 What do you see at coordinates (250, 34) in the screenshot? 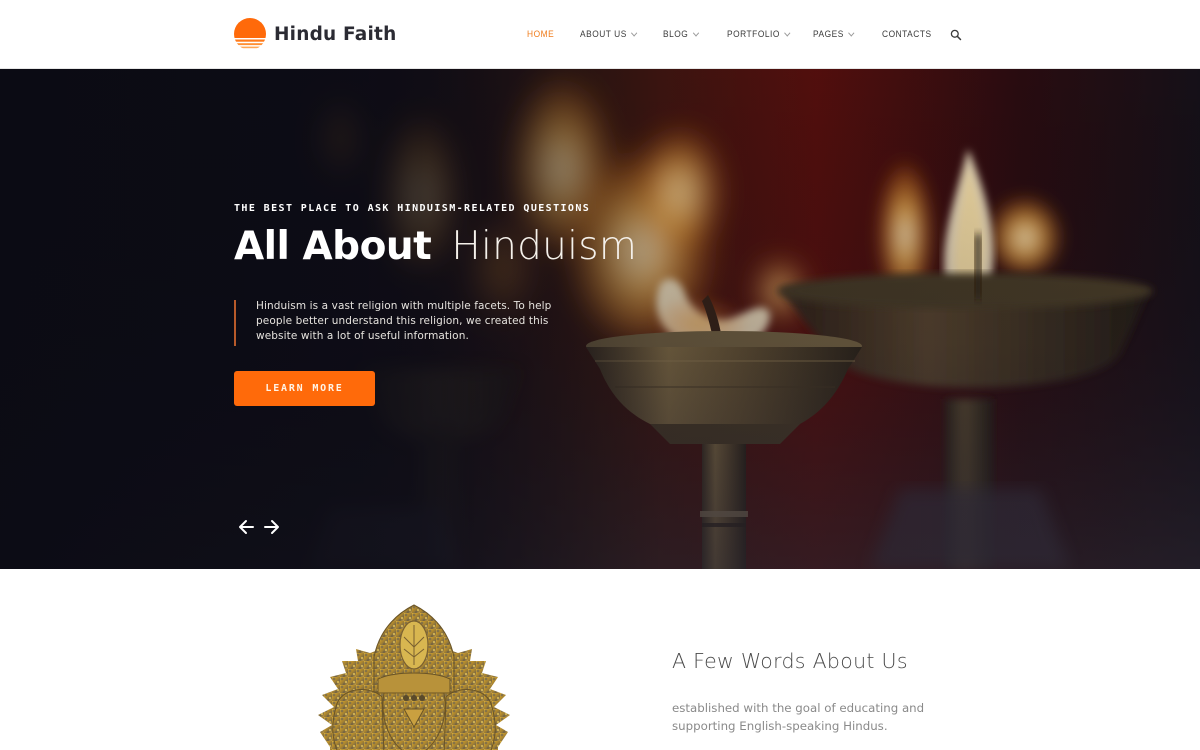
I see `sunset-logo-icon` at bounding box center [250, 34].